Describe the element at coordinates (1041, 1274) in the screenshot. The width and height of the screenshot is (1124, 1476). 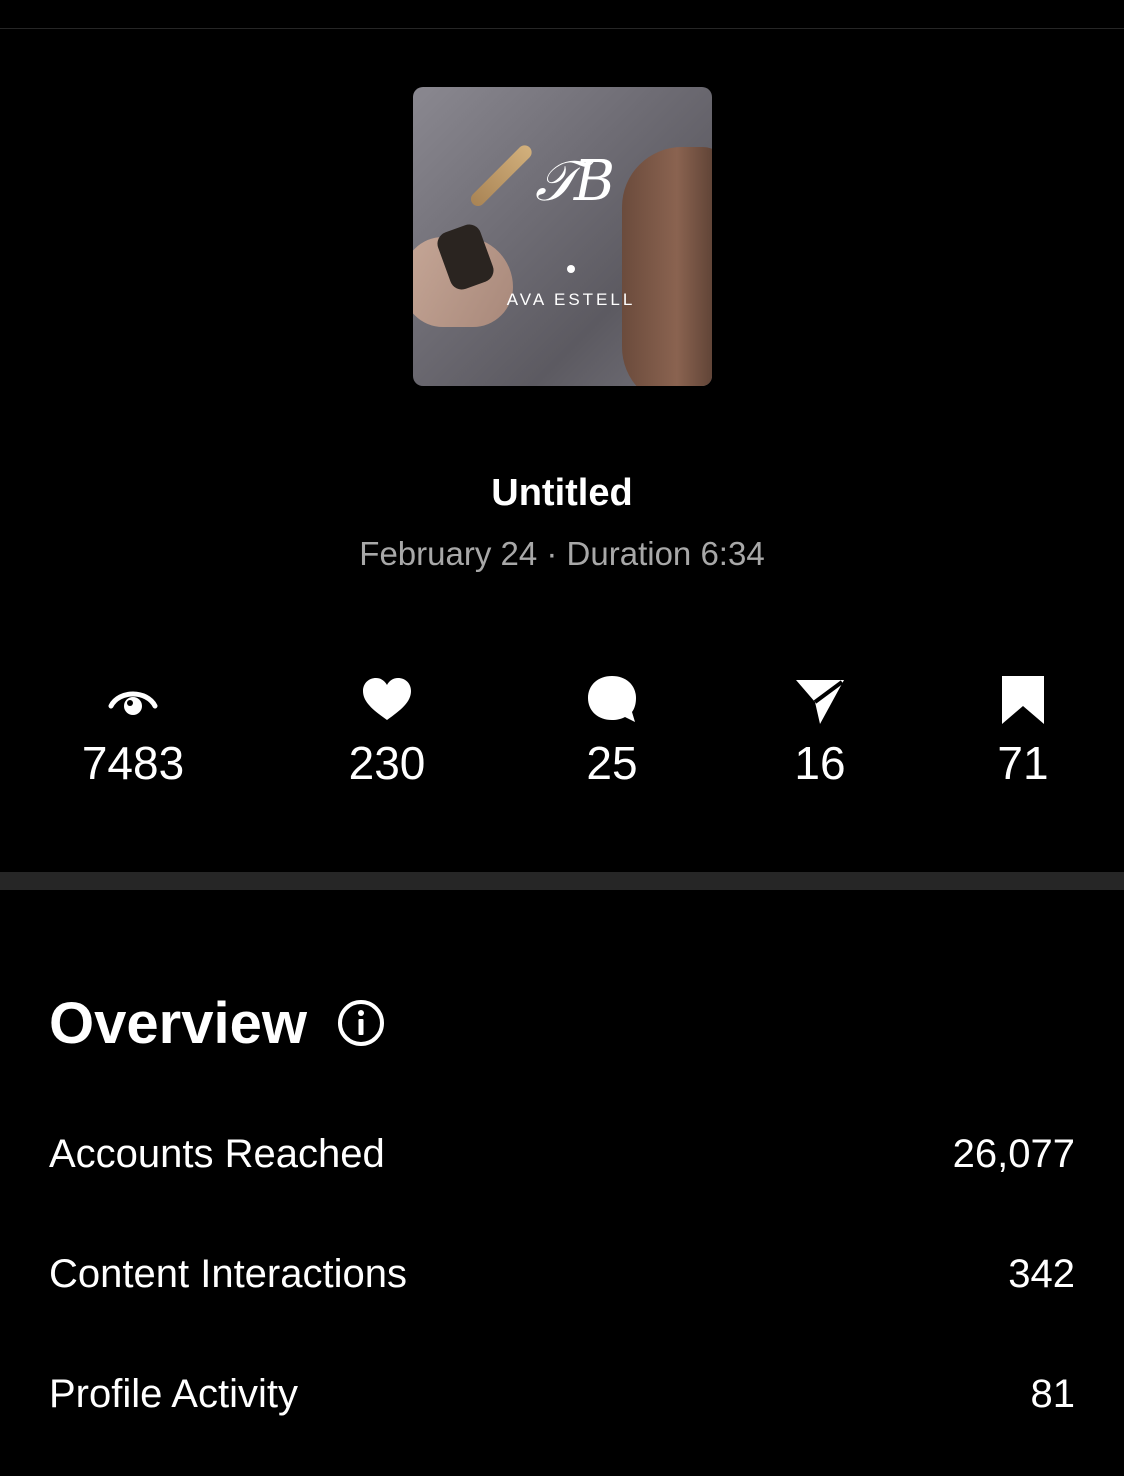
I see `overview-row-value: 342` at that location.